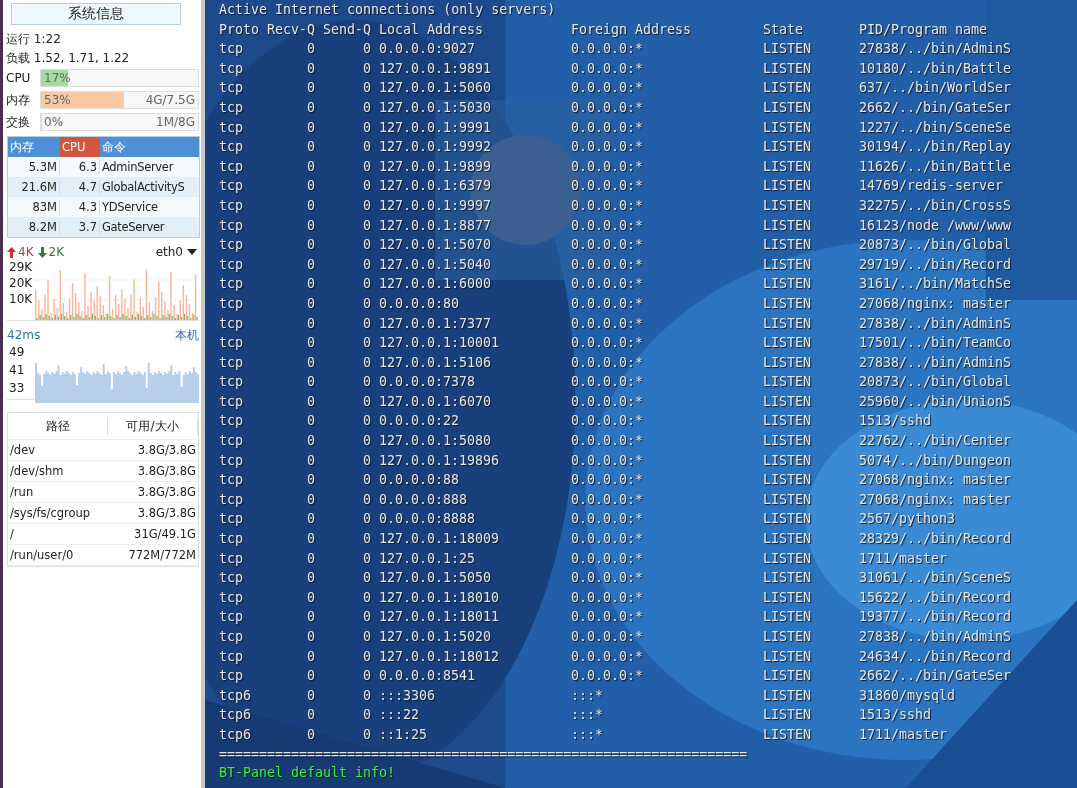  Describe the element at coordinates (19, 78) in the screenshot. I see `gauge-label: CPU` at that location.